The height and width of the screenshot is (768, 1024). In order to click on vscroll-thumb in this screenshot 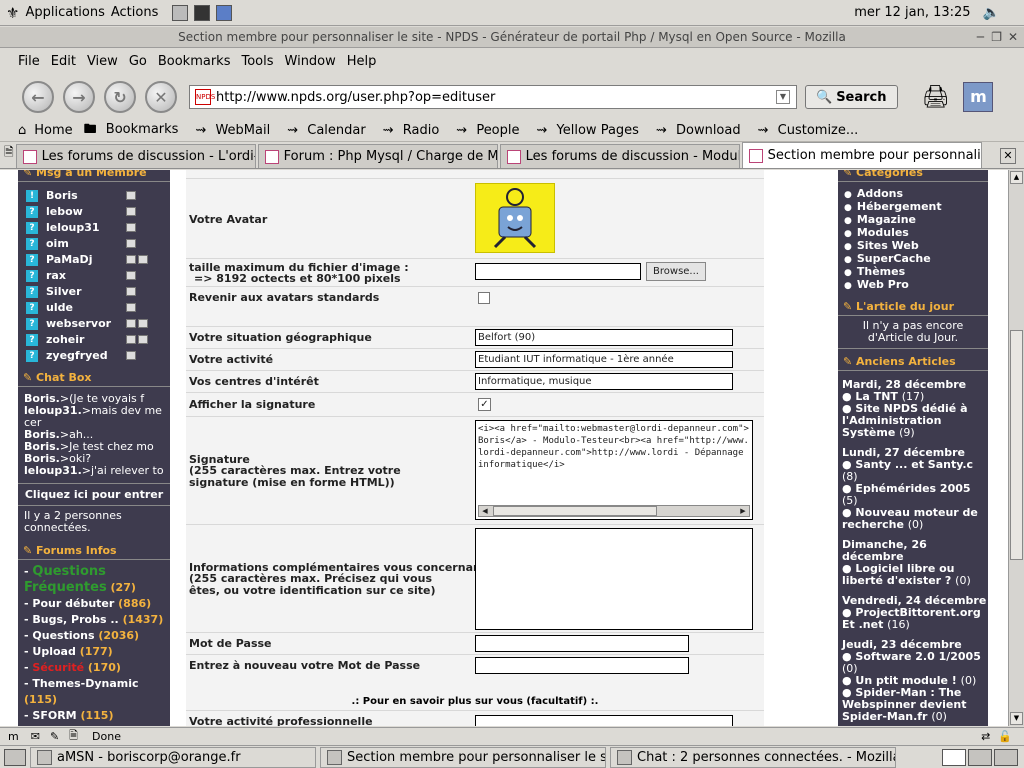, I will do `click(1016, 445)`.